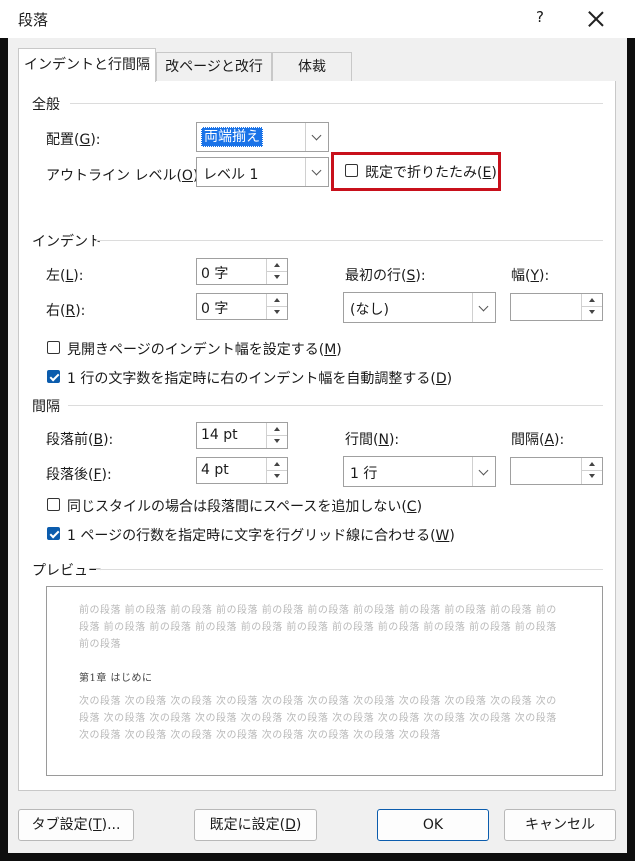 This screenshot has width=635, height=861. Describe the element at coordinates (385, 276) in the screenshot. I see `first-line-label: 最初の行(S):` at that location.